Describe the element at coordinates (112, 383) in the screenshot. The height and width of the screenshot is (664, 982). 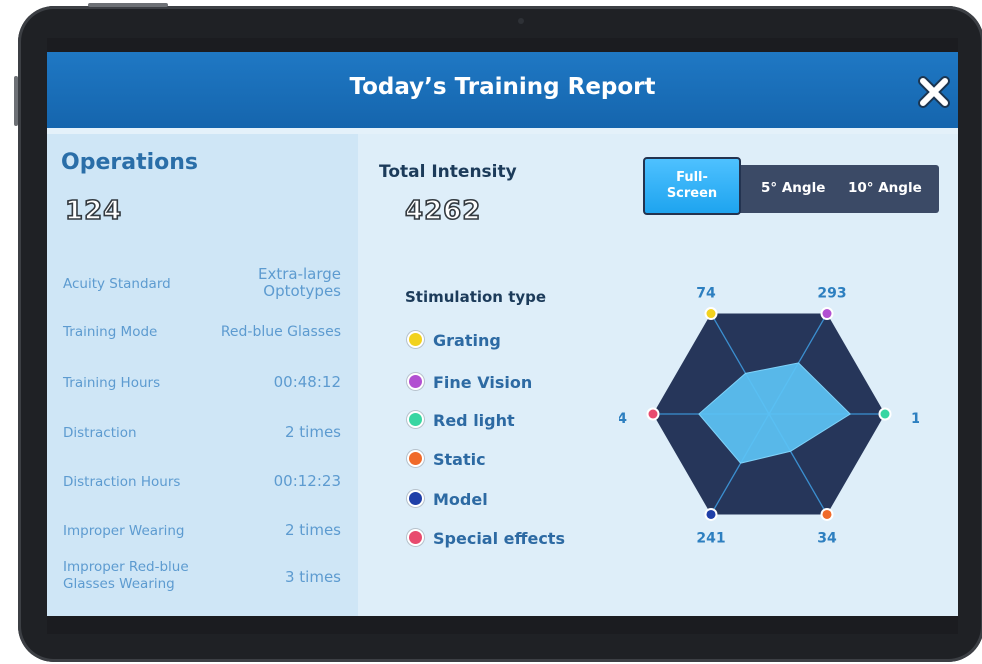
I see `stat-label: Training Hours` at that location.